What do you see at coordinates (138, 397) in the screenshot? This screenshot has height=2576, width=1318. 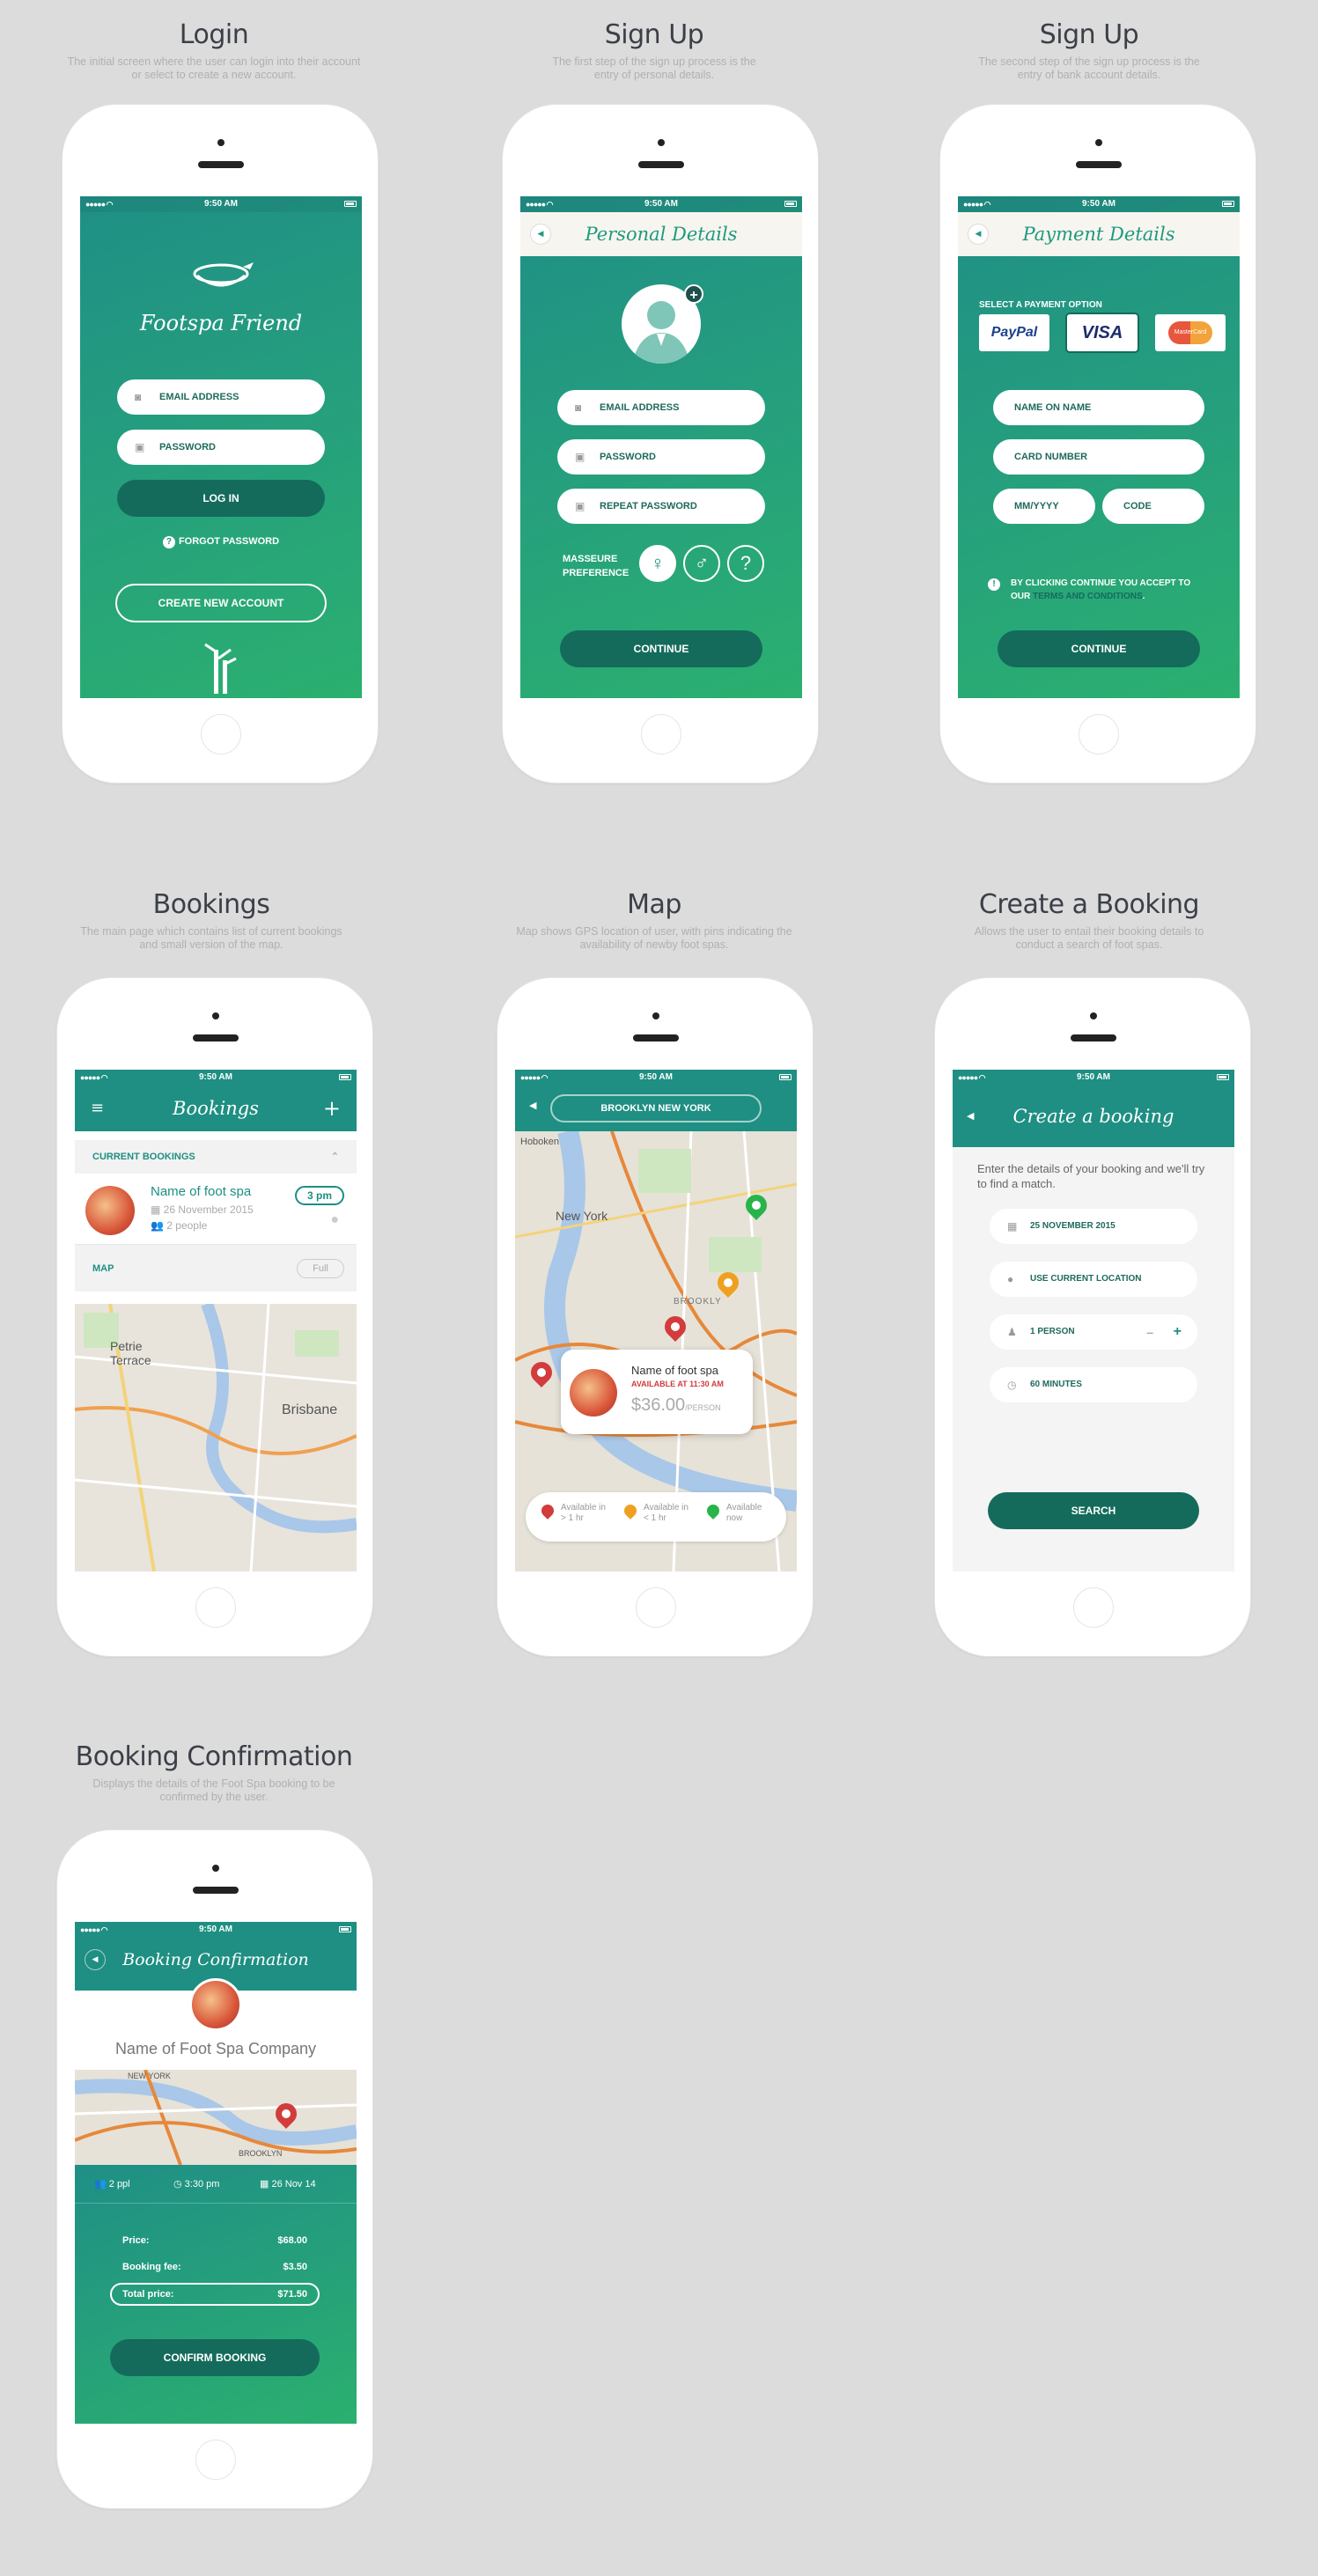 I see `user-icon: ◙` at bounding box center [138, 397].